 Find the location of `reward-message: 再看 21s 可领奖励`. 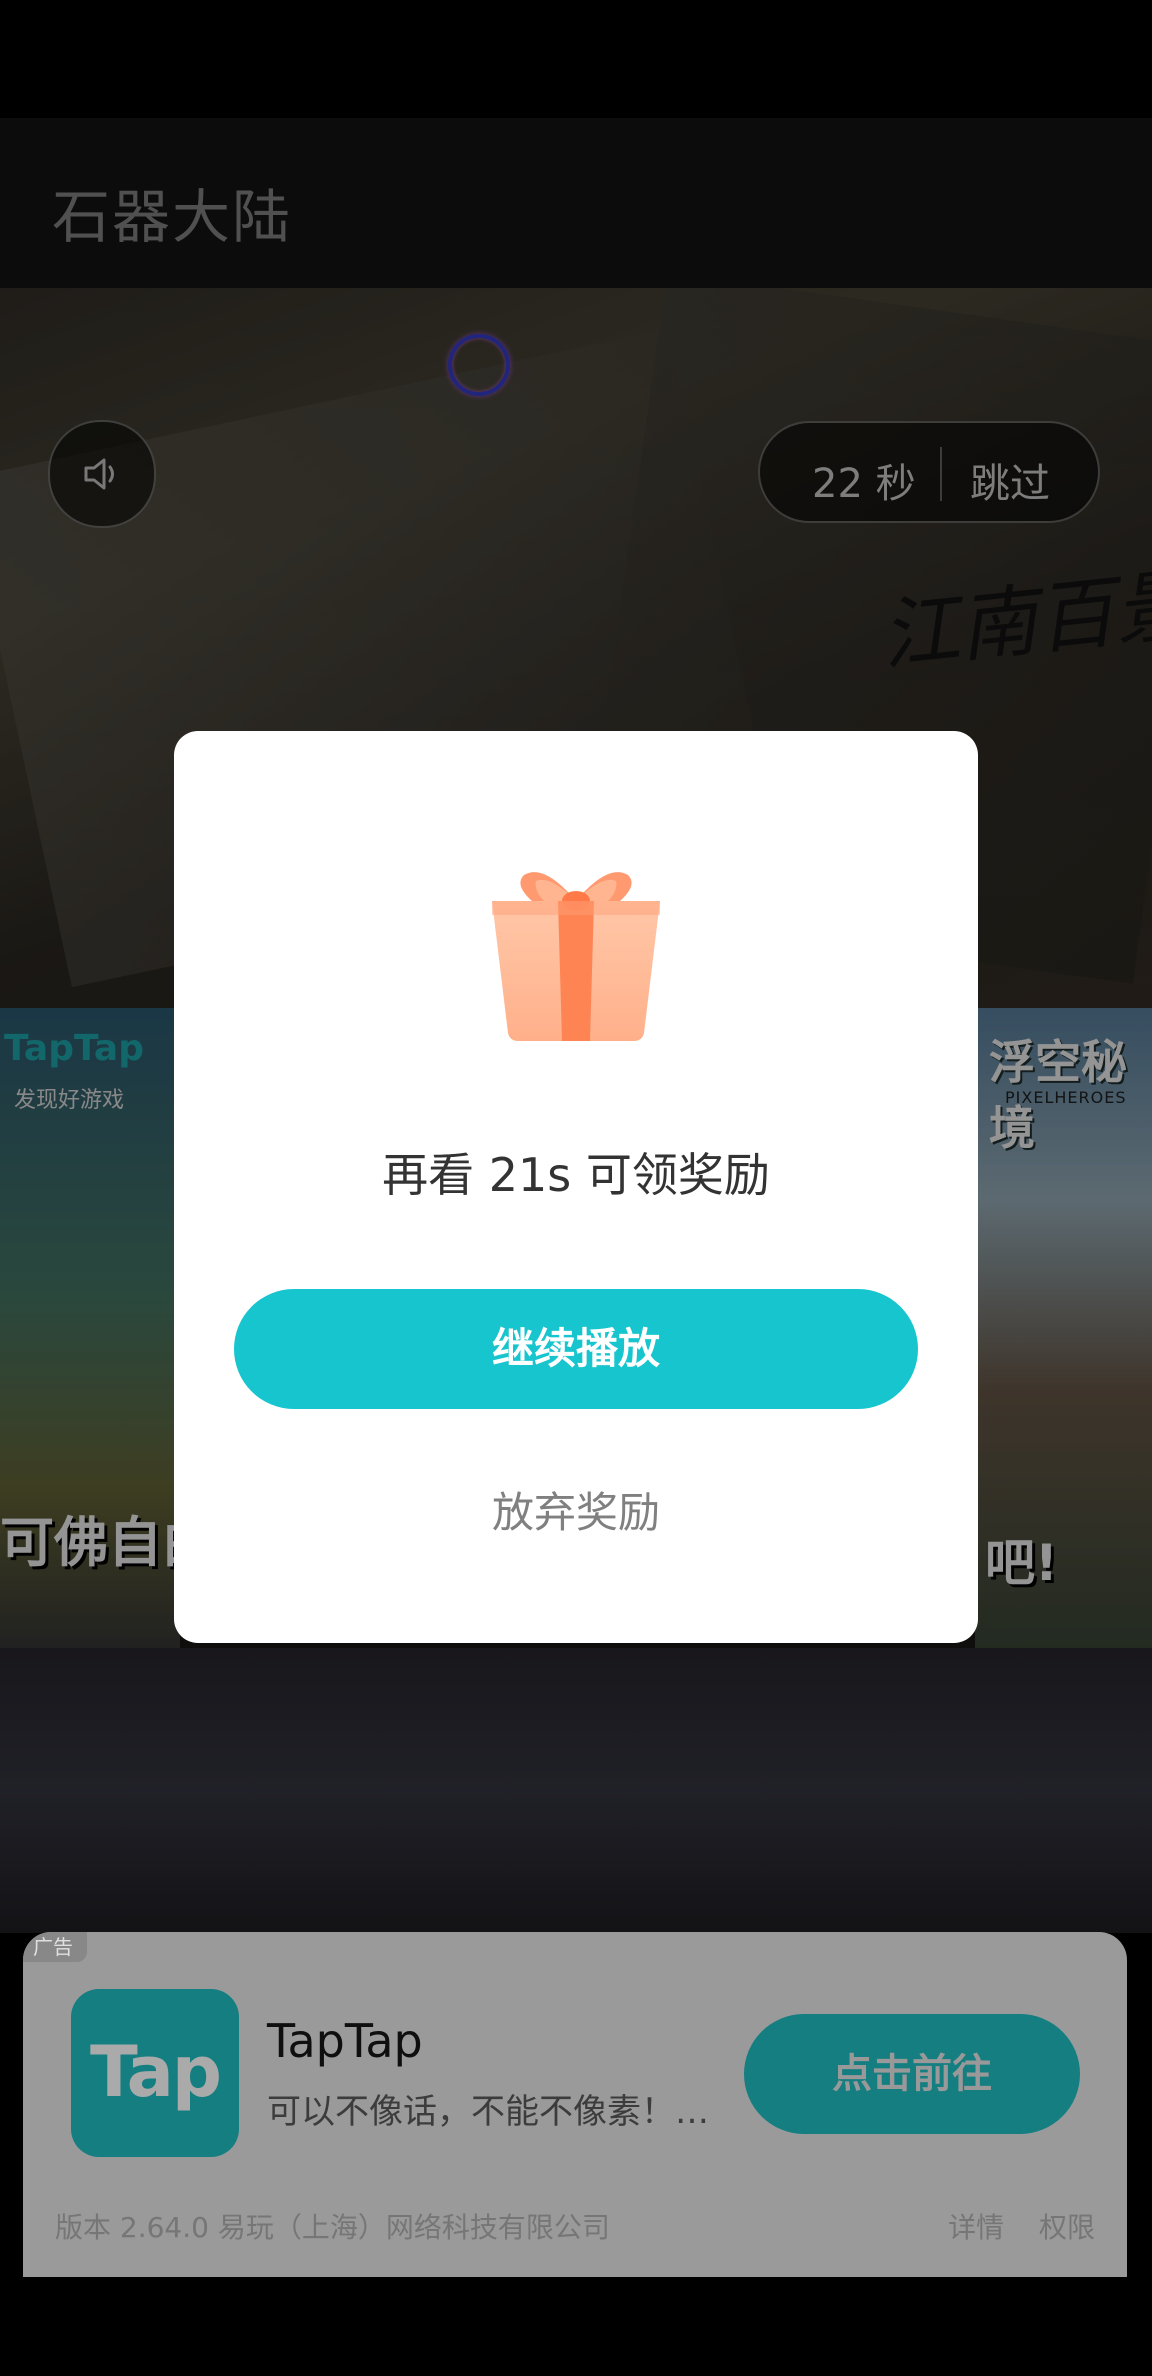

reward-message: 再看 21s 可领奖励 is located at coordinates (576, 1175).